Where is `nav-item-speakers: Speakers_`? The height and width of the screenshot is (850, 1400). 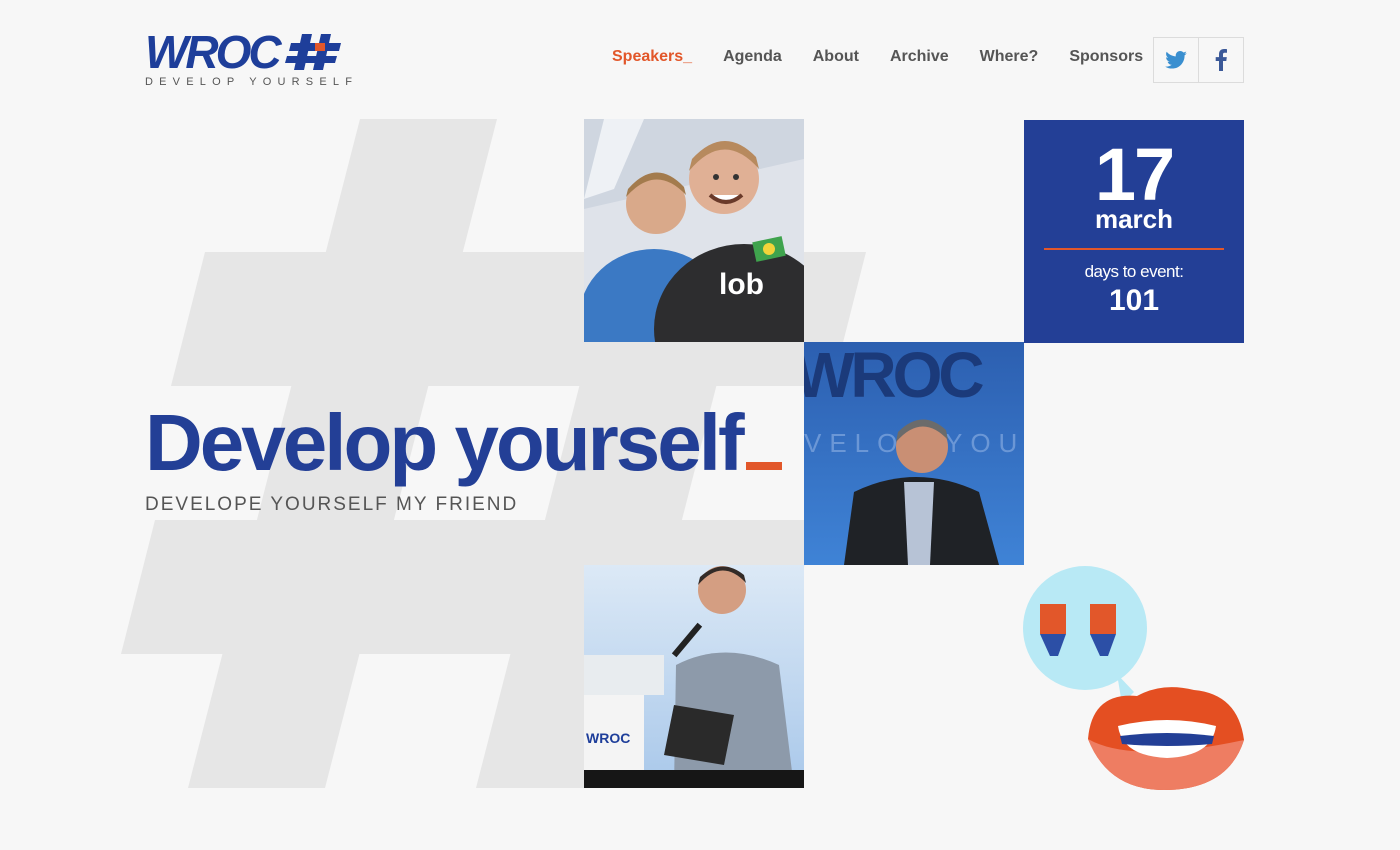 nav-item-speakers: Speakers_ is located at coordinates (652, 57).